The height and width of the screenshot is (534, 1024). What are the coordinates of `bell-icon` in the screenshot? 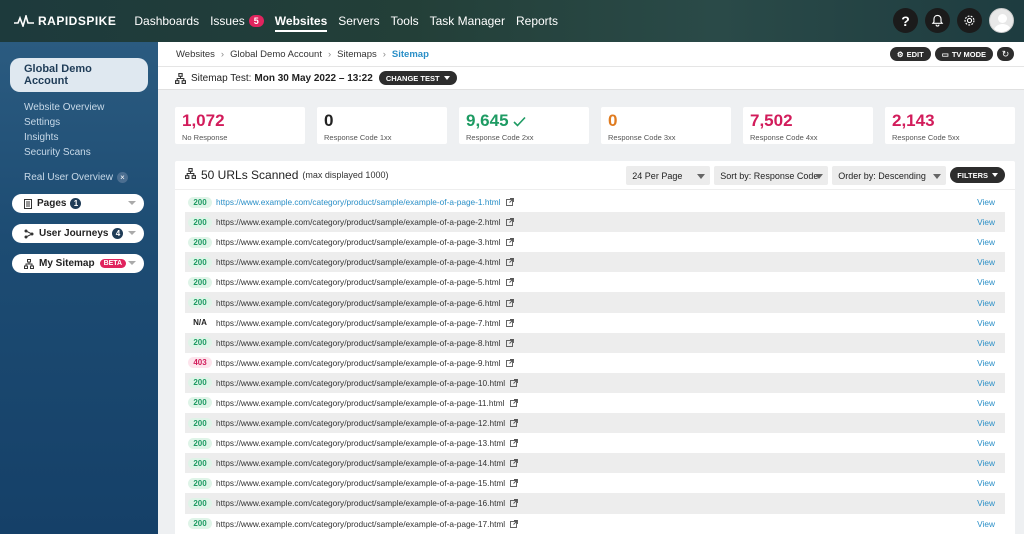 It's located at (937, 20).